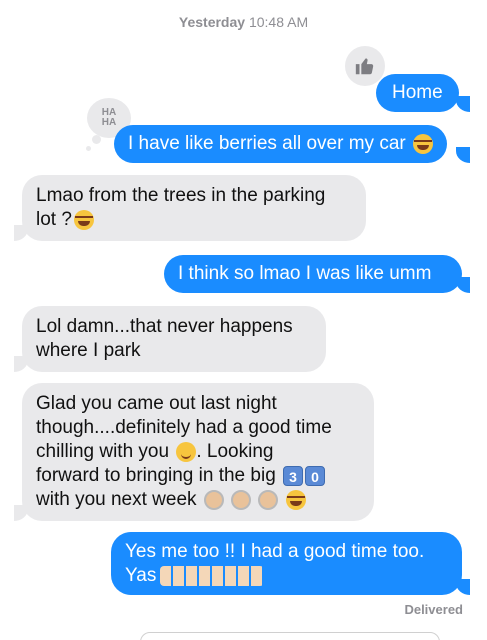  Describe the element at coordinates (305, 273) in the screenshot. I see `message-text: I think so lmao I was like umm` at that location.